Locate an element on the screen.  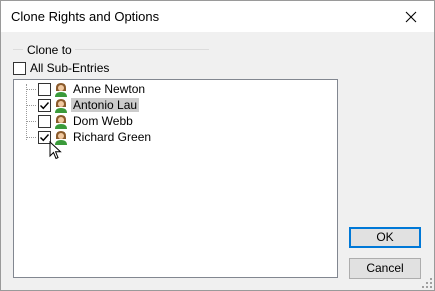
all-sub-entries-label: All Sub-Entries is located at coordinates (70, 68).